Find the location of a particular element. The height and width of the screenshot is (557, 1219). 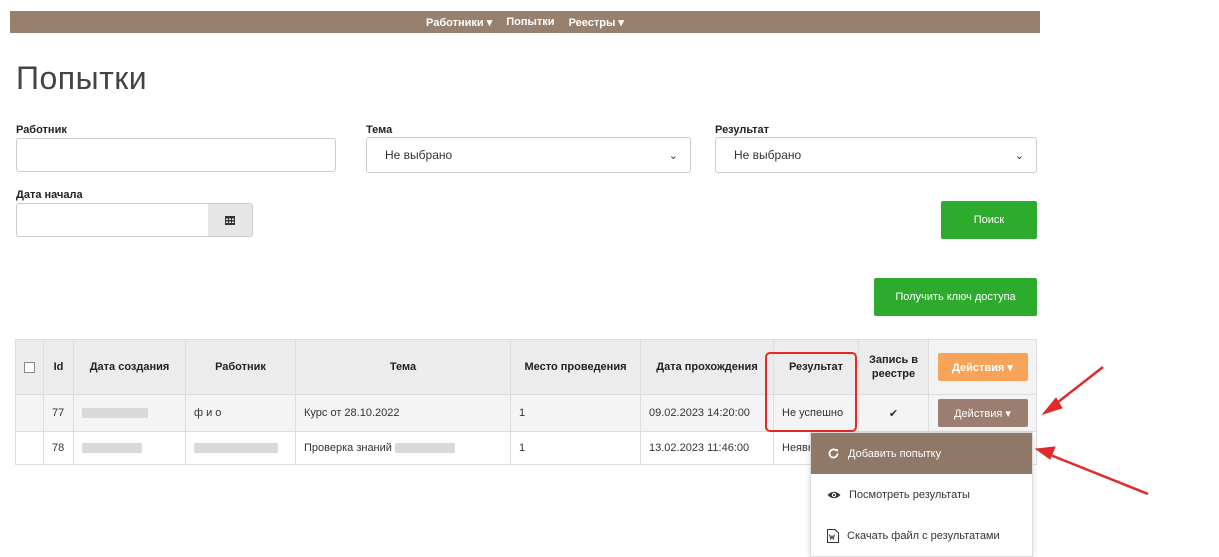

annotation-arrows is located at coordinates (1091, 431).